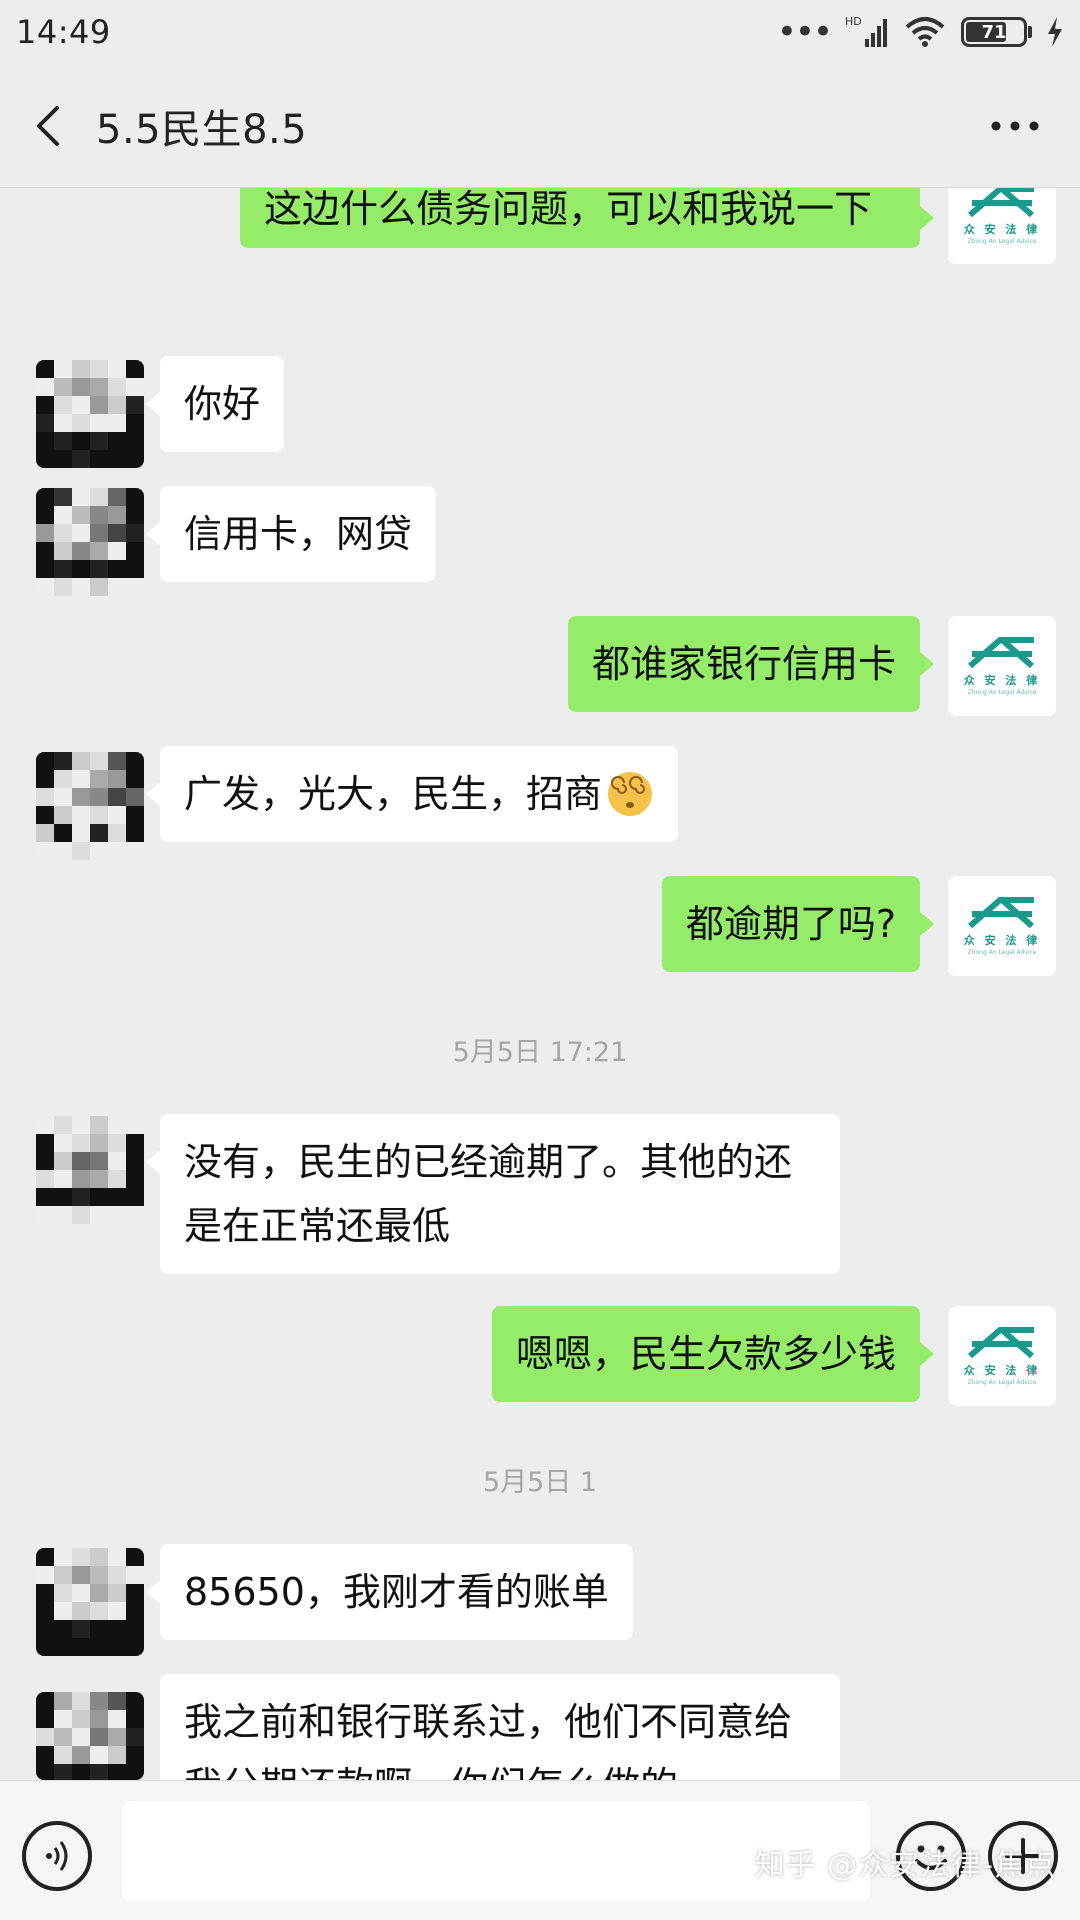 The image size is (1080, 1920). I want to click on status-bar: 14:49 ••• HD 71, so click(540, 32).